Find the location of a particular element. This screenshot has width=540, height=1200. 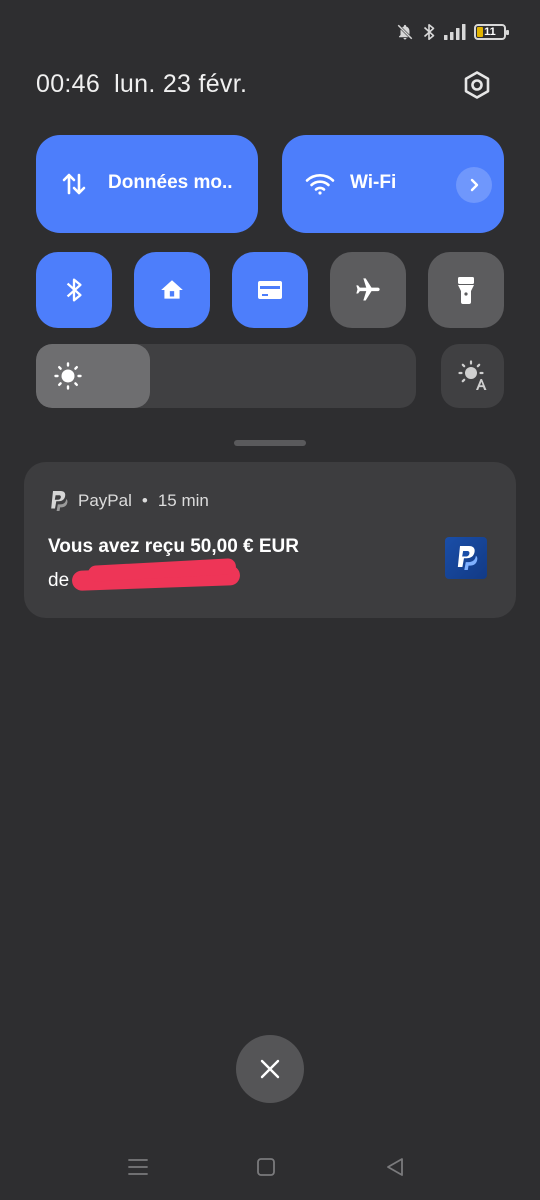

battery-level: 11 is located at coordinates (490, 31).